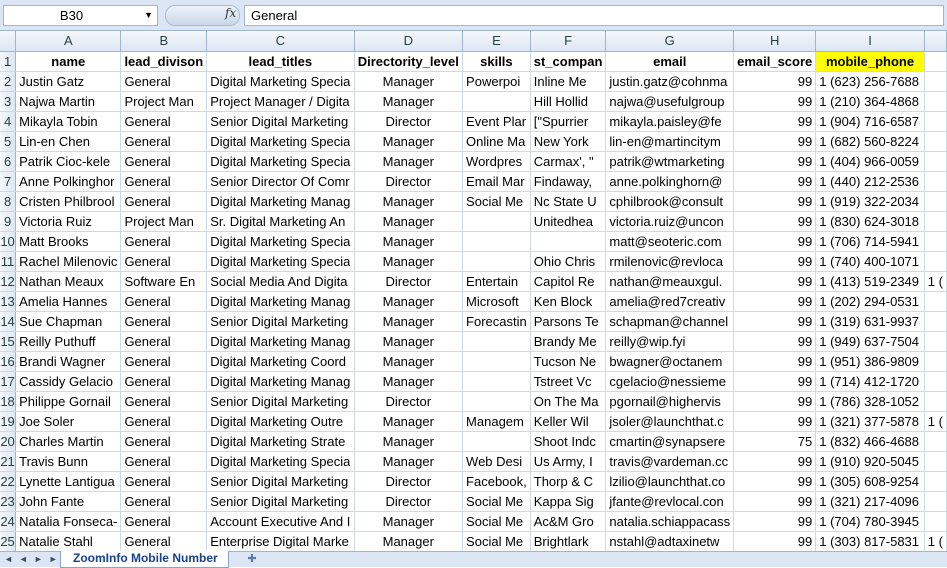 The image size is (947, 568). Describe the element at coordinates (496, 161) in the screenshot. I see `cell: Wordpres` at that location.